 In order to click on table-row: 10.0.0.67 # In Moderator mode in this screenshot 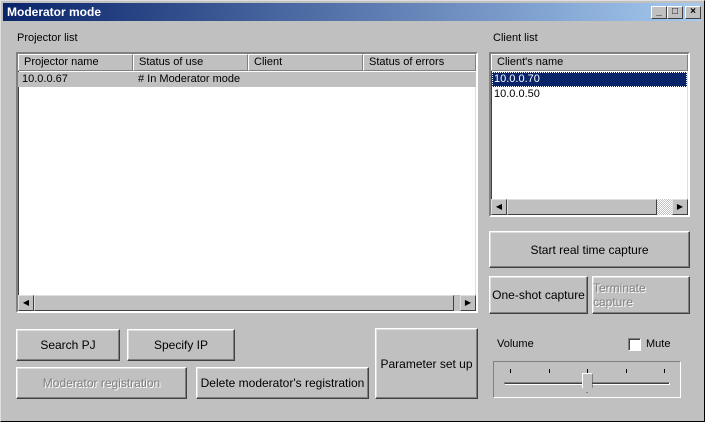, I will do `click(247, 79)`.